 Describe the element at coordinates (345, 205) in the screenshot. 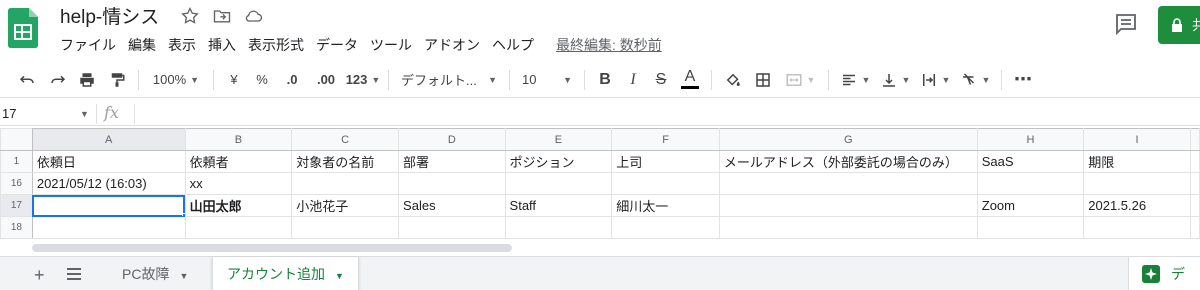

I see `cell: 小池花子` at that location.